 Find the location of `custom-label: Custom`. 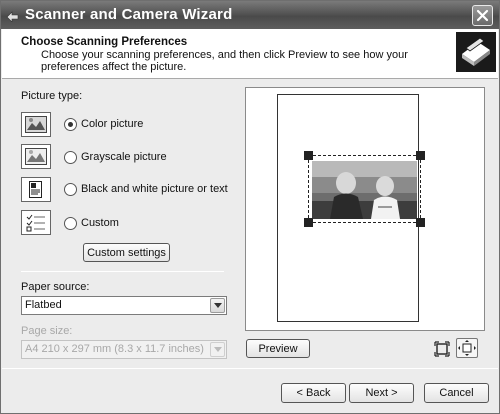

custom-label: Custom is located at coordinates (100, 223).